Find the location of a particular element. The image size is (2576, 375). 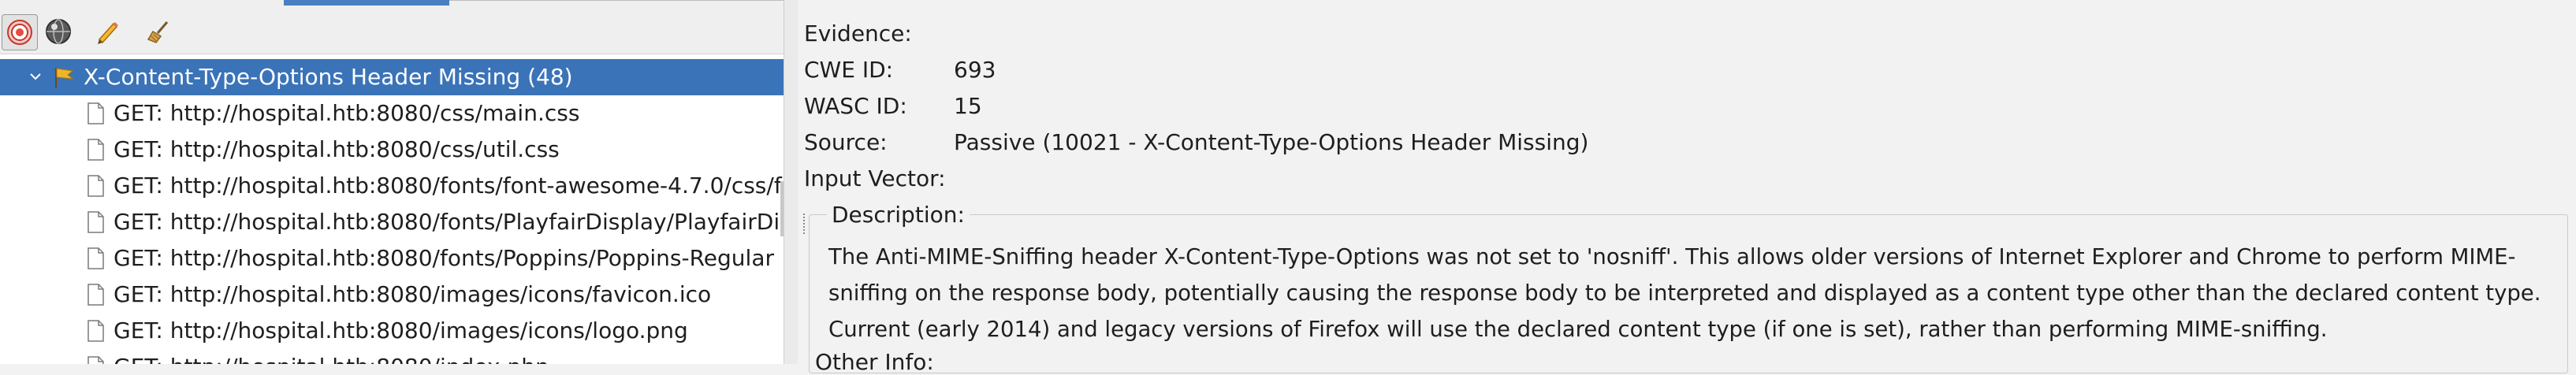

wasc-value: 15 is located at coordinates (968, 106).